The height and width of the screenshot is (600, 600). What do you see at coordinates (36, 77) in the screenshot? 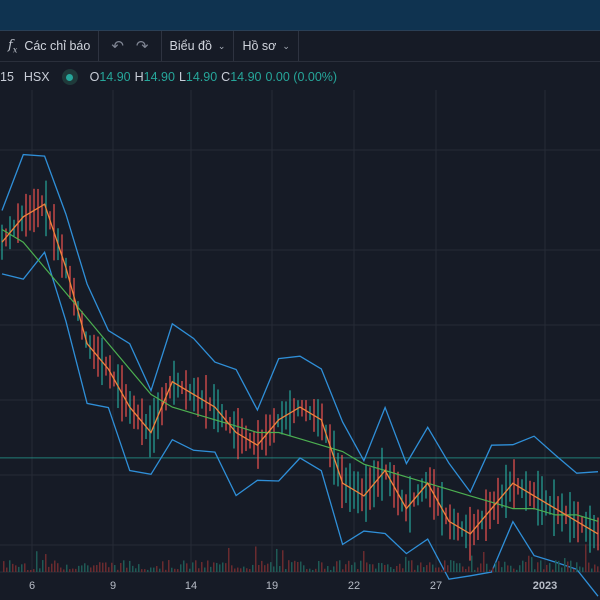
I see `exchange-label: HSX` at bounding box center [36, 77].